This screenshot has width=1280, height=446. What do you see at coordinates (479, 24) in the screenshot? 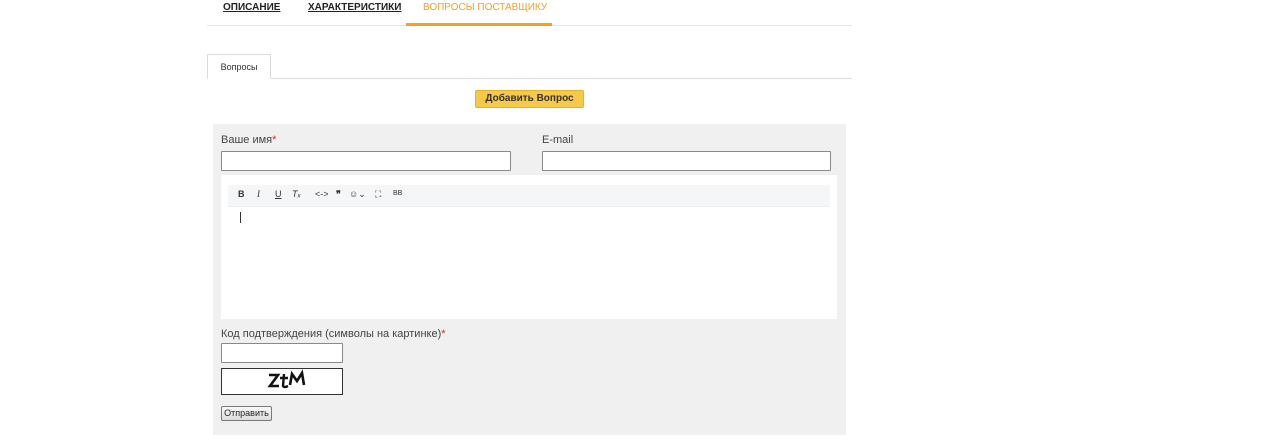
I see `active-tab-indicator` at bounding box center [479, 24].